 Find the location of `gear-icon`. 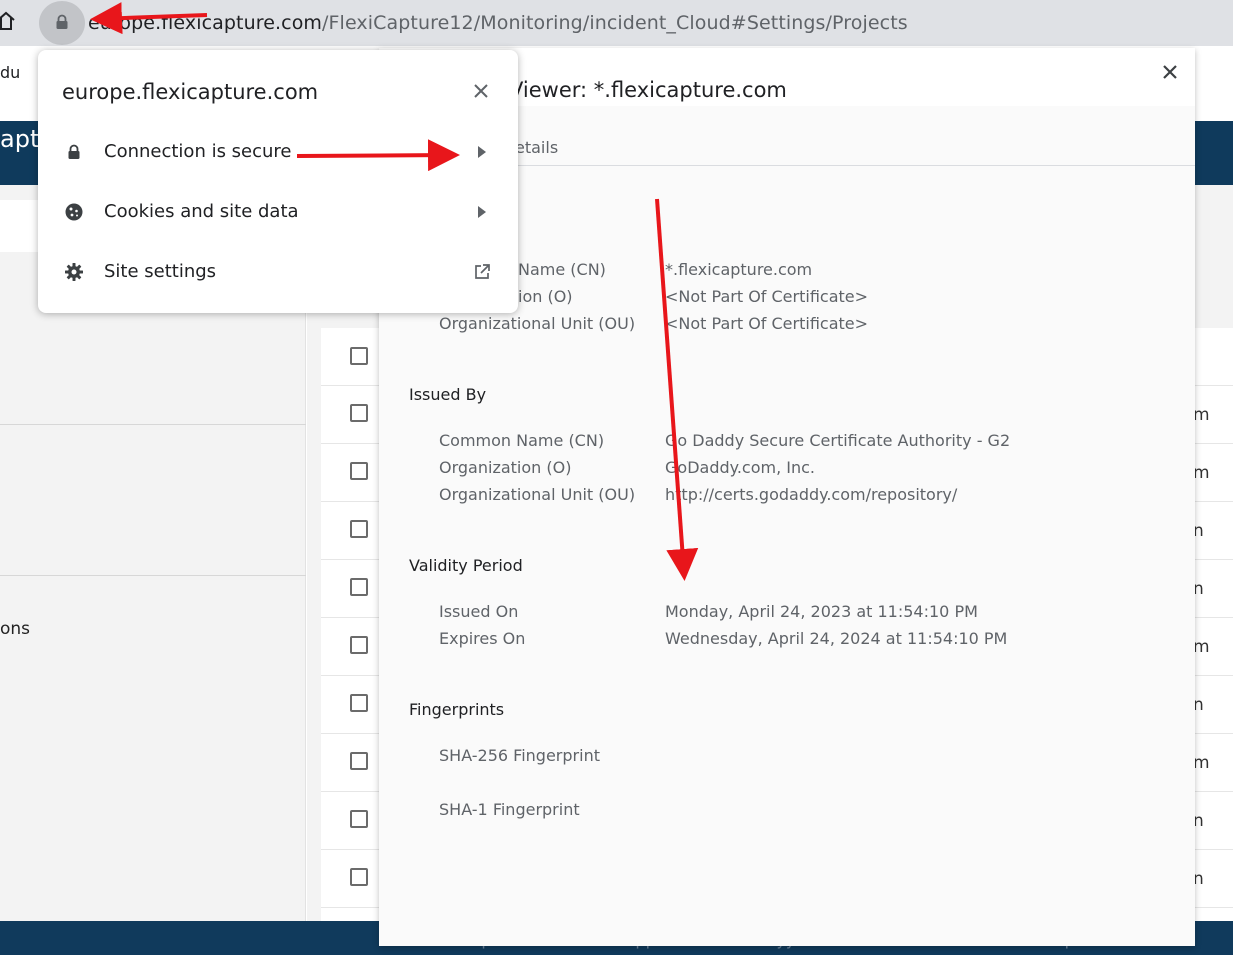

gear-icon is located at coordinates (74, 272).